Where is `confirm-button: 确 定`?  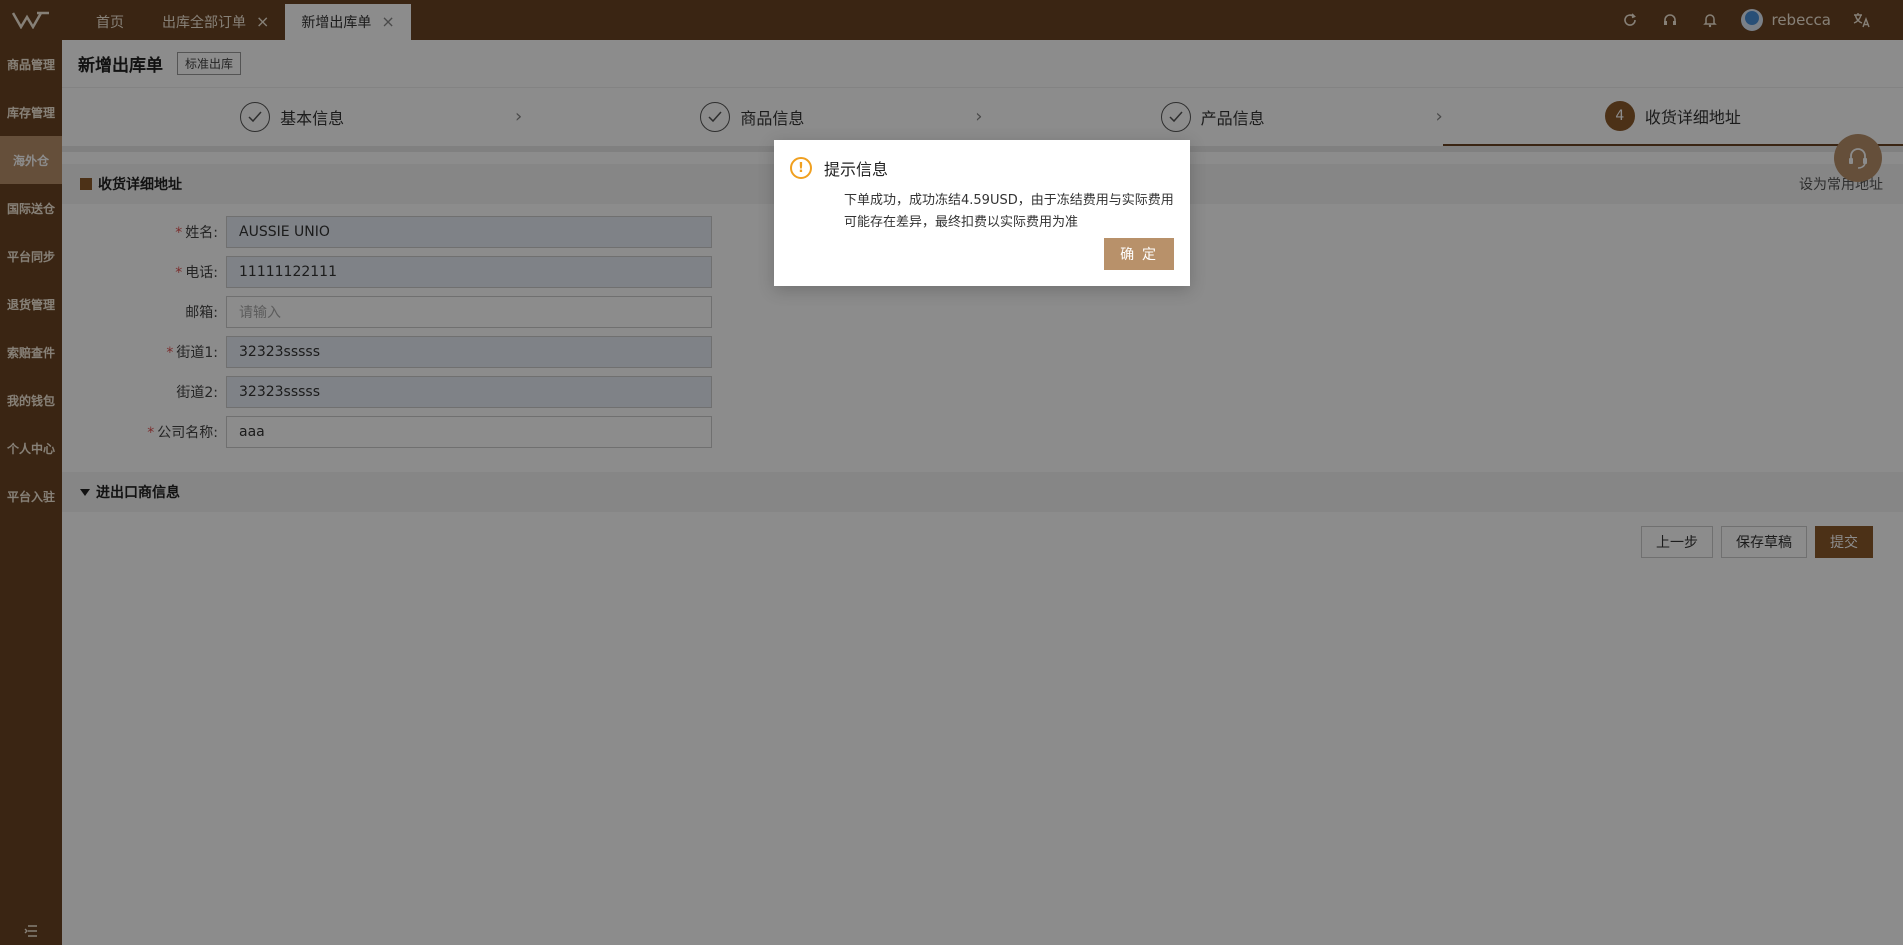 confirm-button: 确 定 is located at coordinates (1139, 254).